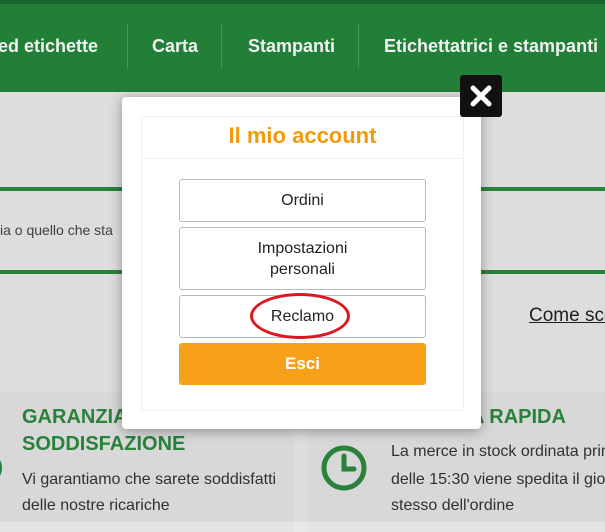  I want to click on close-icon, so click(481, 96).